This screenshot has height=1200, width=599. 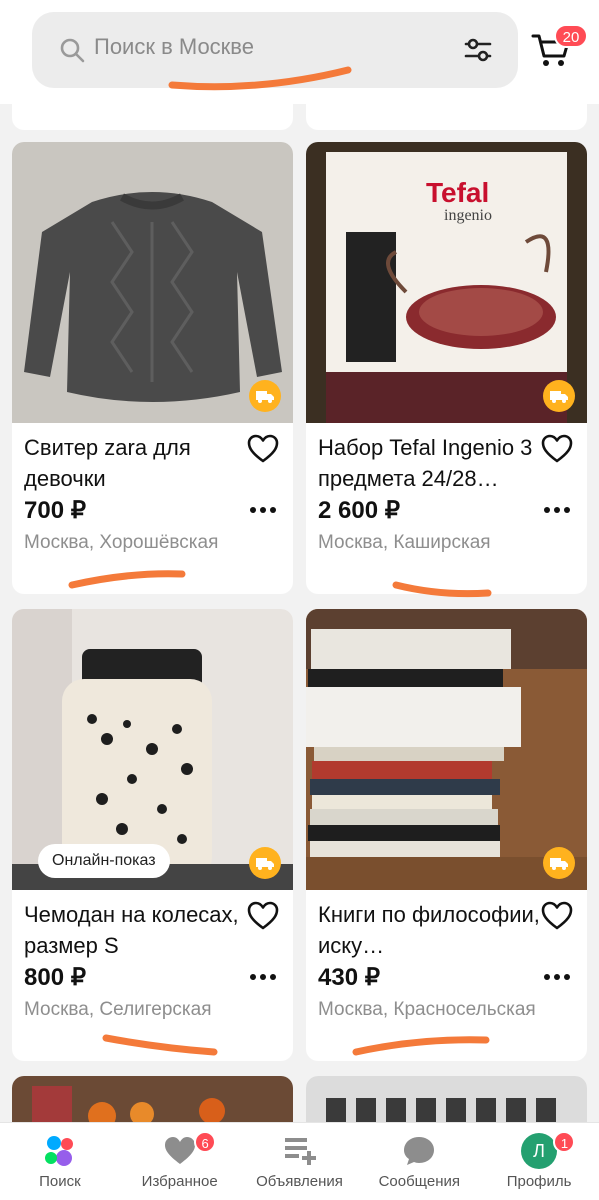 What do you see at coordinates (58, 1151) in the screenshot?
I see `search-dots-icon` at bounding box center [58, 1151].